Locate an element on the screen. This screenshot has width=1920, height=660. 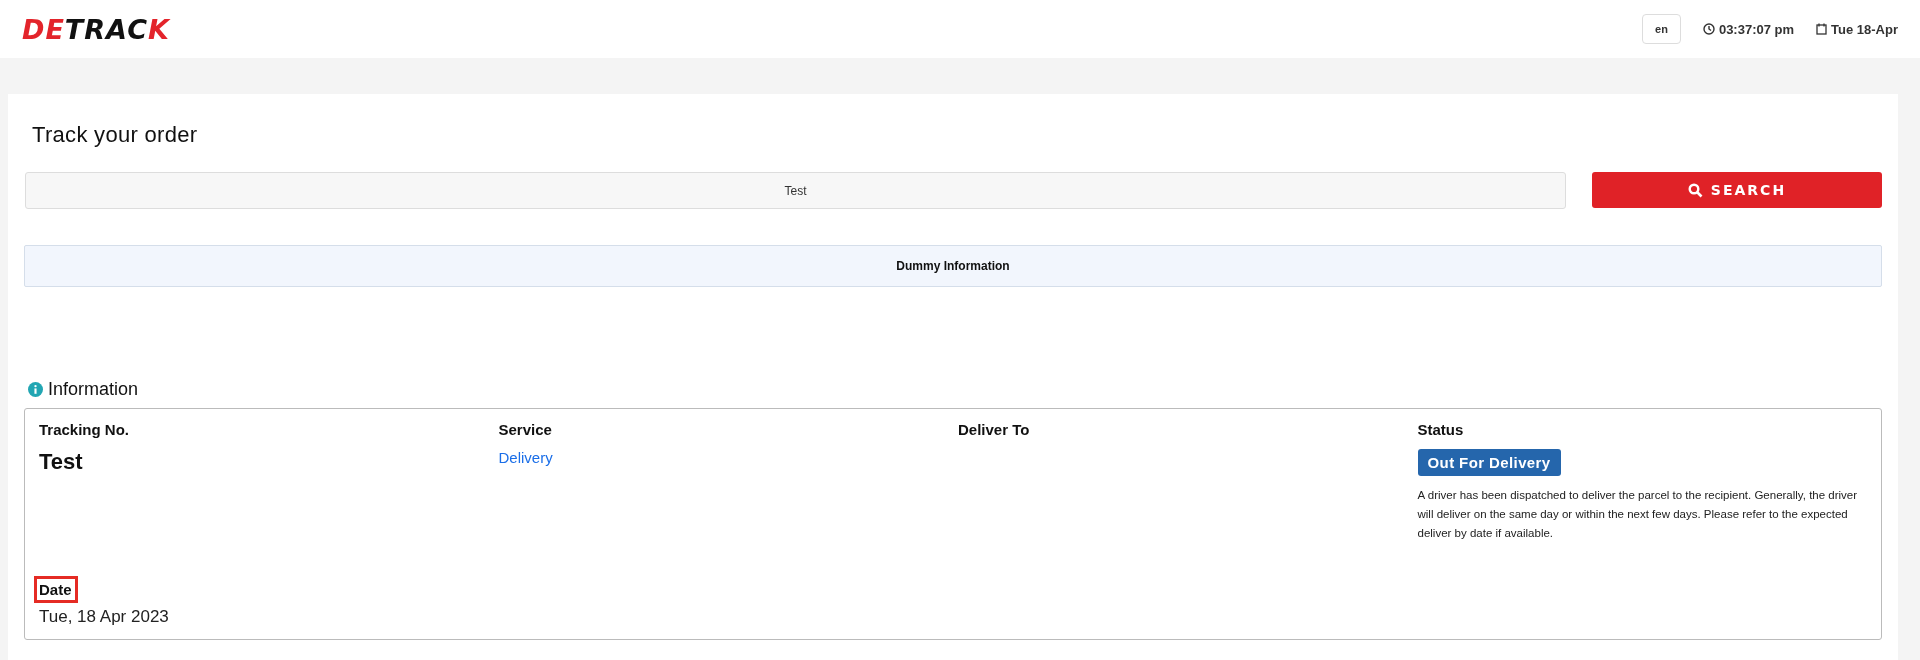
info-icon is located at coordinates (35, 389).